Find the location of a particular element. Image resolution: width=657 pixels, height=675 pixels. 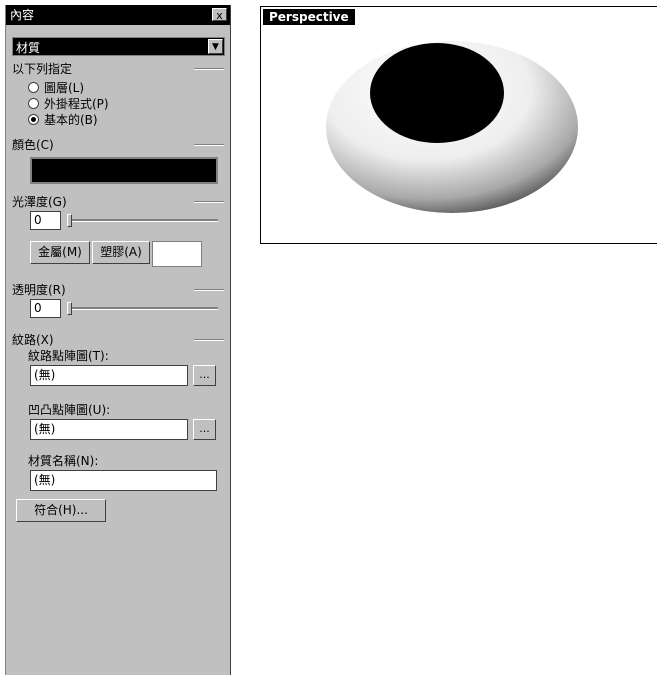

transparency-input: 0 is located at coordinates (45, 308).